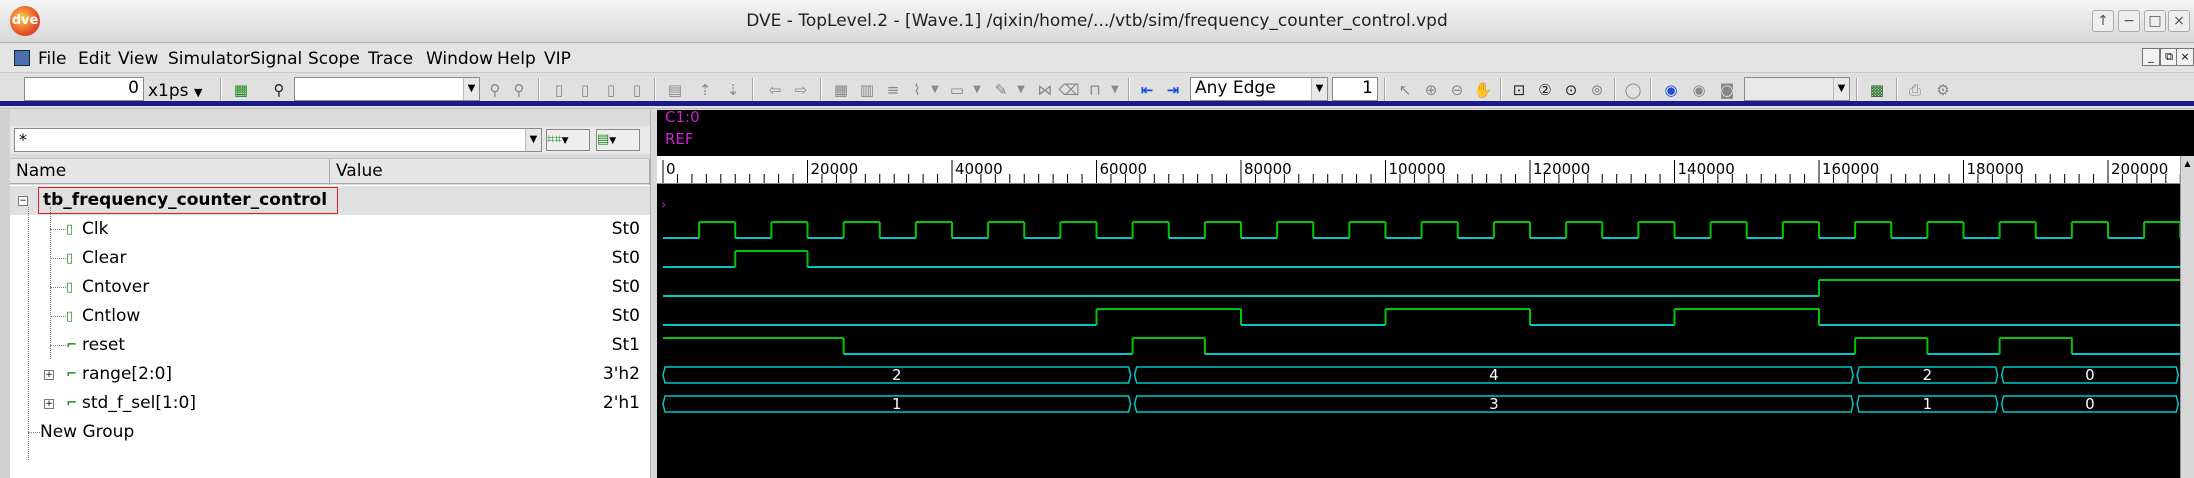  Describe the element at coordinates (1431, 90) in the screenshot. I see `zoom-in-icon: ⊕` at that location.